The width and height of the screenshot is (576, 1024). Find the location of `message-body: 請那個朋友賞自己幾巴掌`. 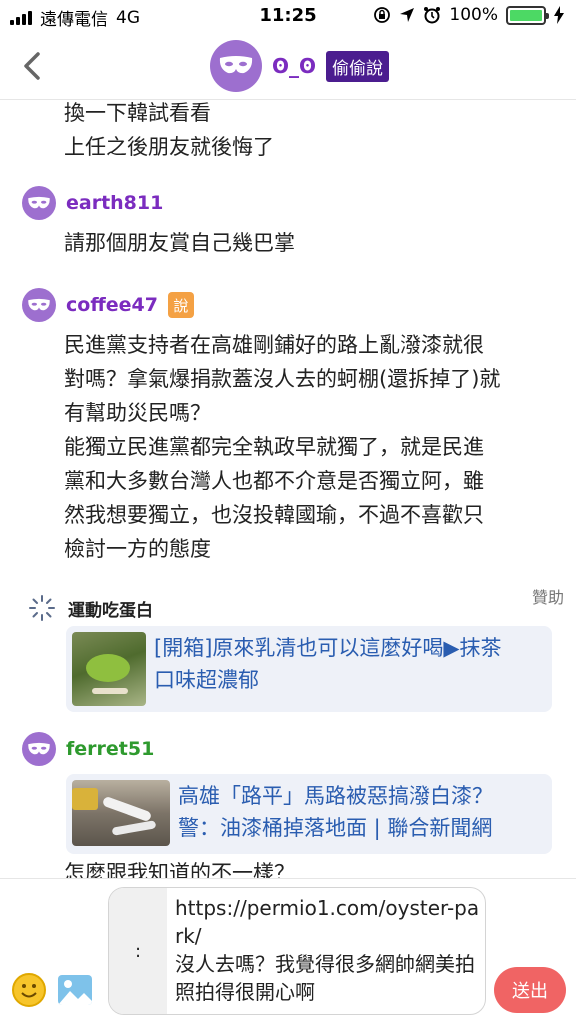

message-body: 請那個朋友賞自己幾巴掌 is located at coordinates (309, 243).